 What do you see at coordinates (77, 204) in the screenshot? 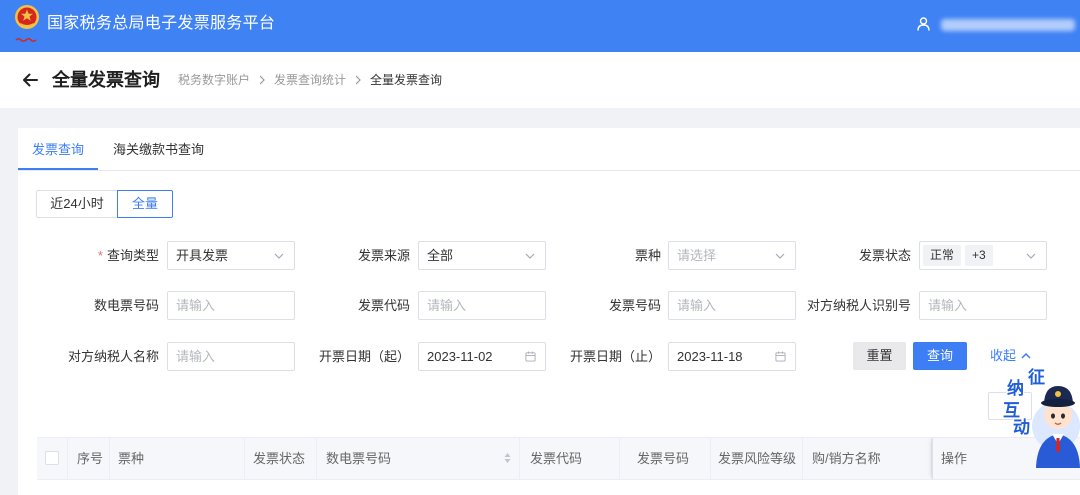
I see `range-toggle-24h: 近24小时` at bounding box center [77, 204].